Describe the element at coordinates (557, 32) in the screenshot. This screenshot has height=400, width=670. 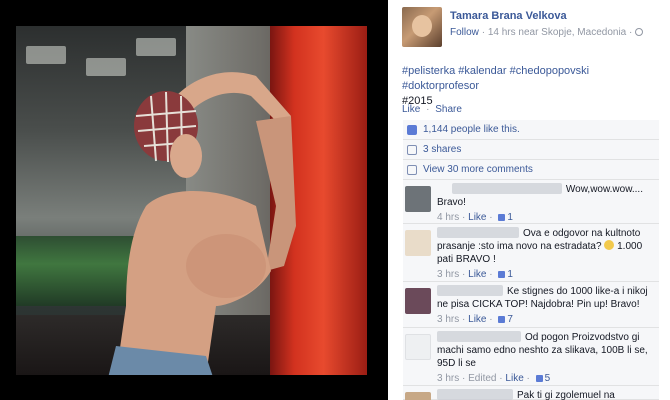
I see `post-time-location: 14 hrs near Skopje, Macedonia` at that location.